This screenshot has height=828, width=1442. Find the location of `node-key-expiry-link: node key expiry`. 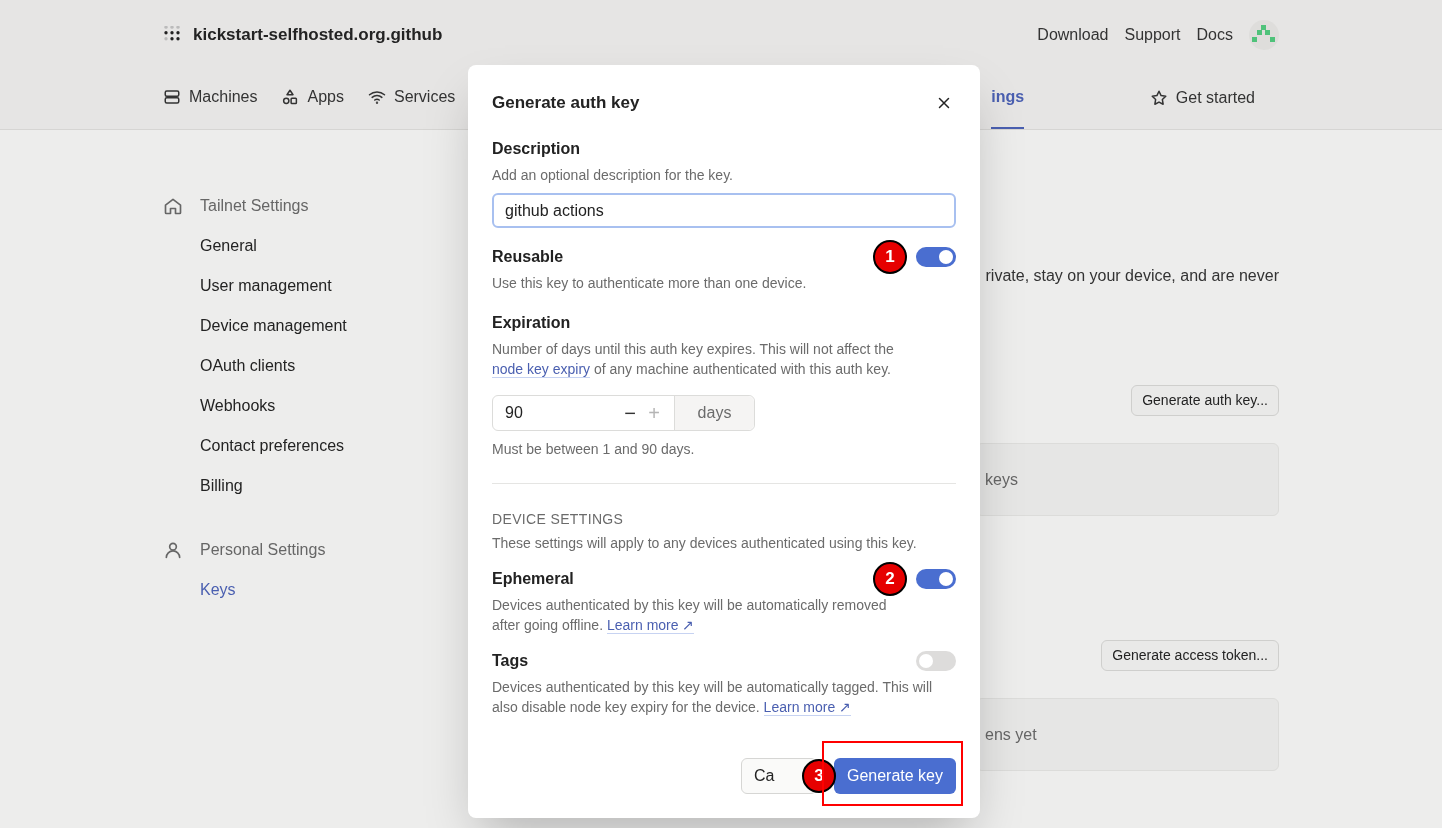

node-key-expiry-link: node key expiry is located at coordinates (541, 369).